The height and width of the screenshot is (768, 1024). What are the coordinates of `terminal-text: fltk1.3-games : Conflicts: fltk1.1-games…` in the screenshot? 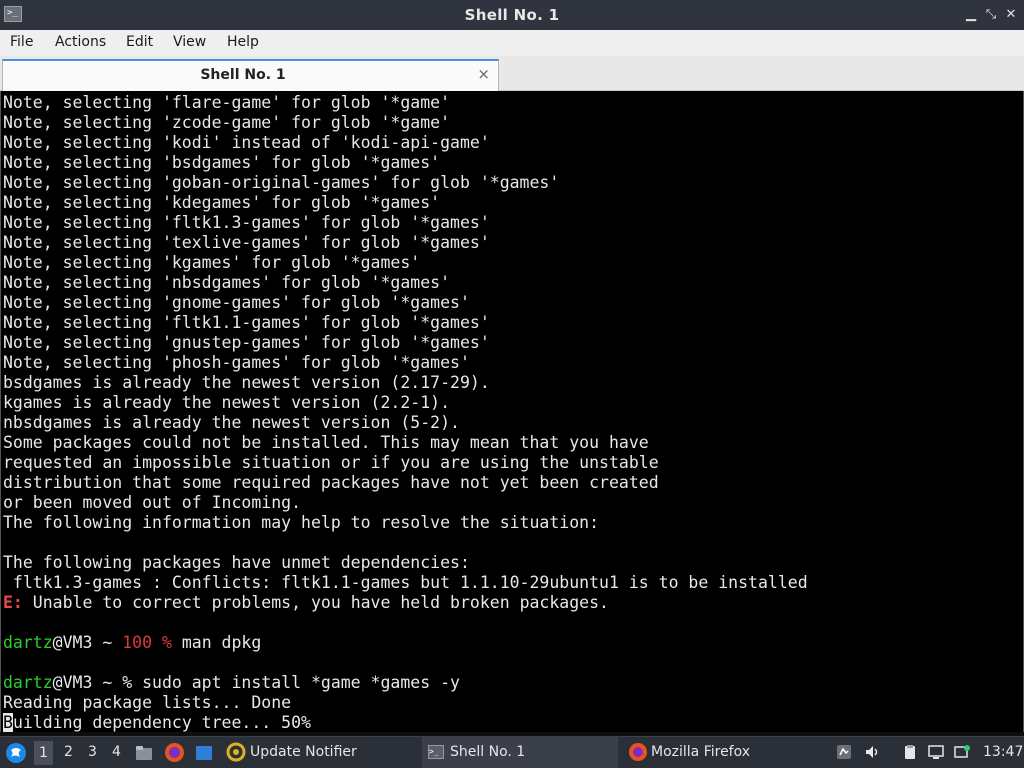 It's located at (405, 582).